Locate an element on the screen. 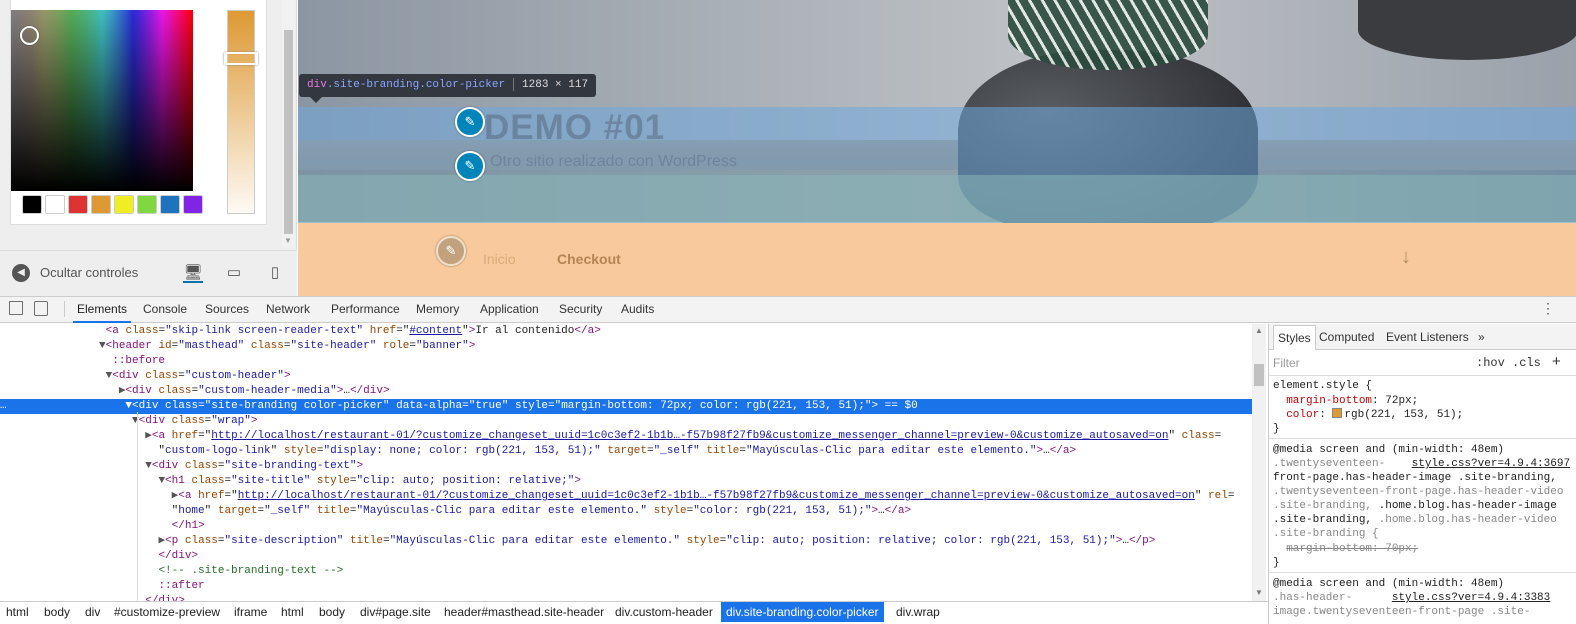 This screenshot has height=624, width=1576. swatch-black is located at coordinates (32, 204).